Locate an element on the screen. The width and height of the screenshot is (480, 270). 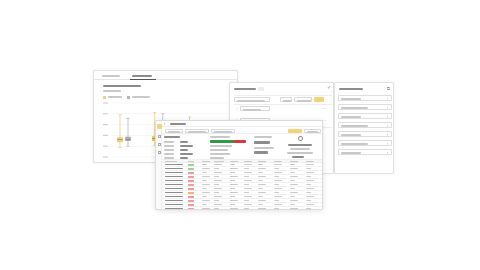
rules-count-badge is located at coordinates (261, 89).